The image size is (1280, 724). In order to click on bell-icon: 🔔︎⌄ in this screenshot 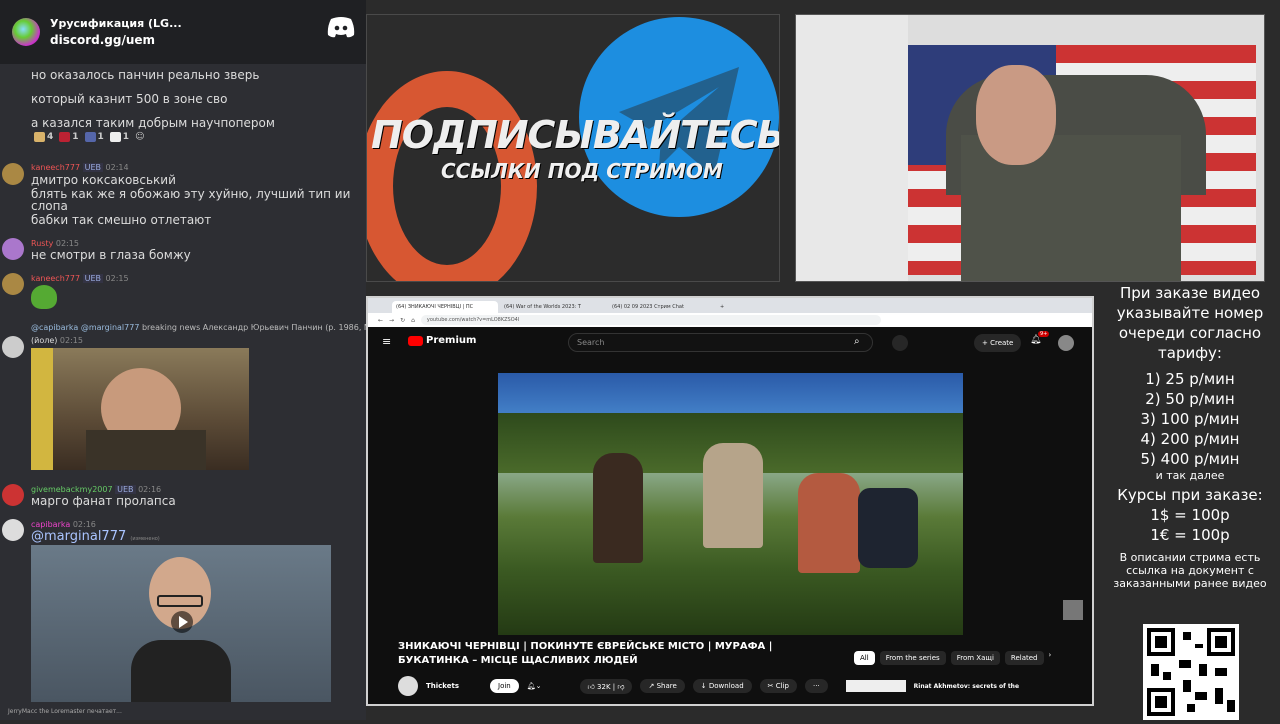, I will do `click(534, 686)`.